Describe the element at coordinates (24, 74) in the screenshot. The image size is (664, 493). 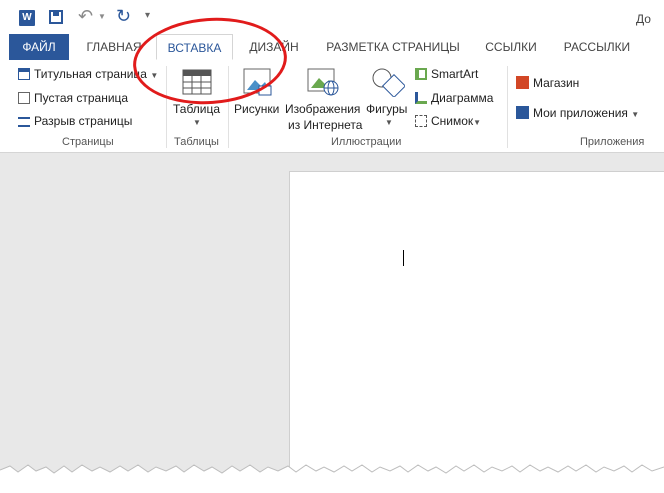
I see `cover-page-icon` at that location.